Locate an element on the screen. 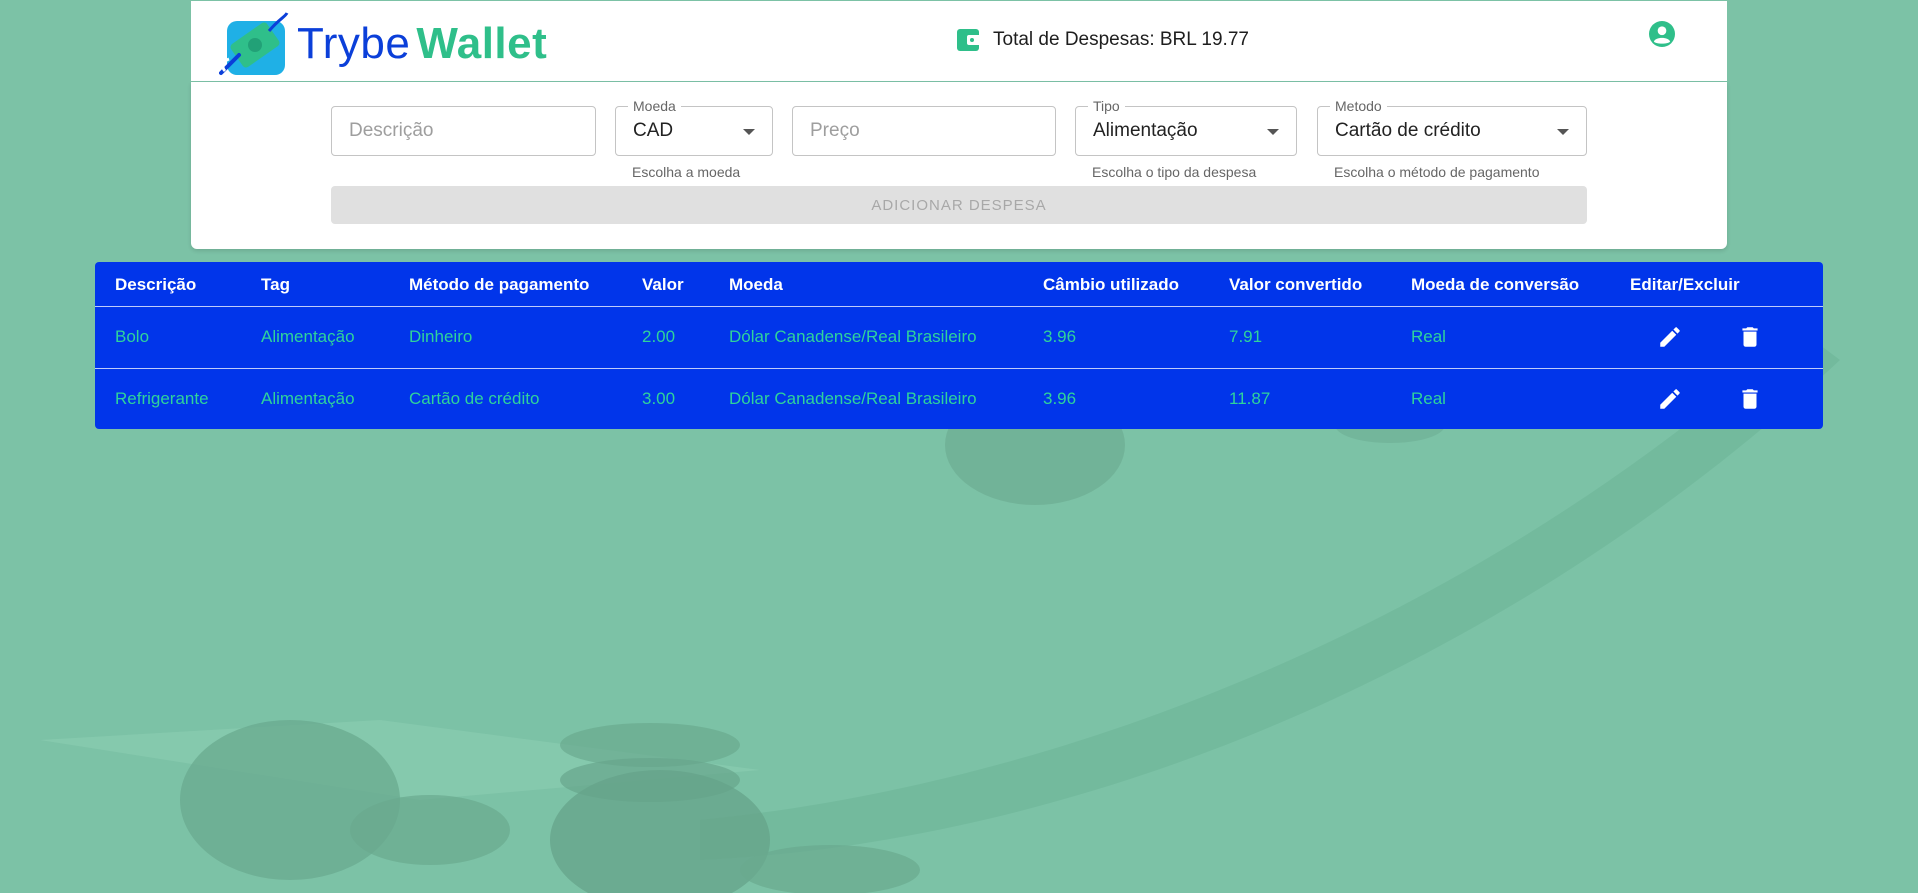 This screenshot has width=1918, height=893. tag-select: Tipo Alimentação is located at coordinates (1186, 126).